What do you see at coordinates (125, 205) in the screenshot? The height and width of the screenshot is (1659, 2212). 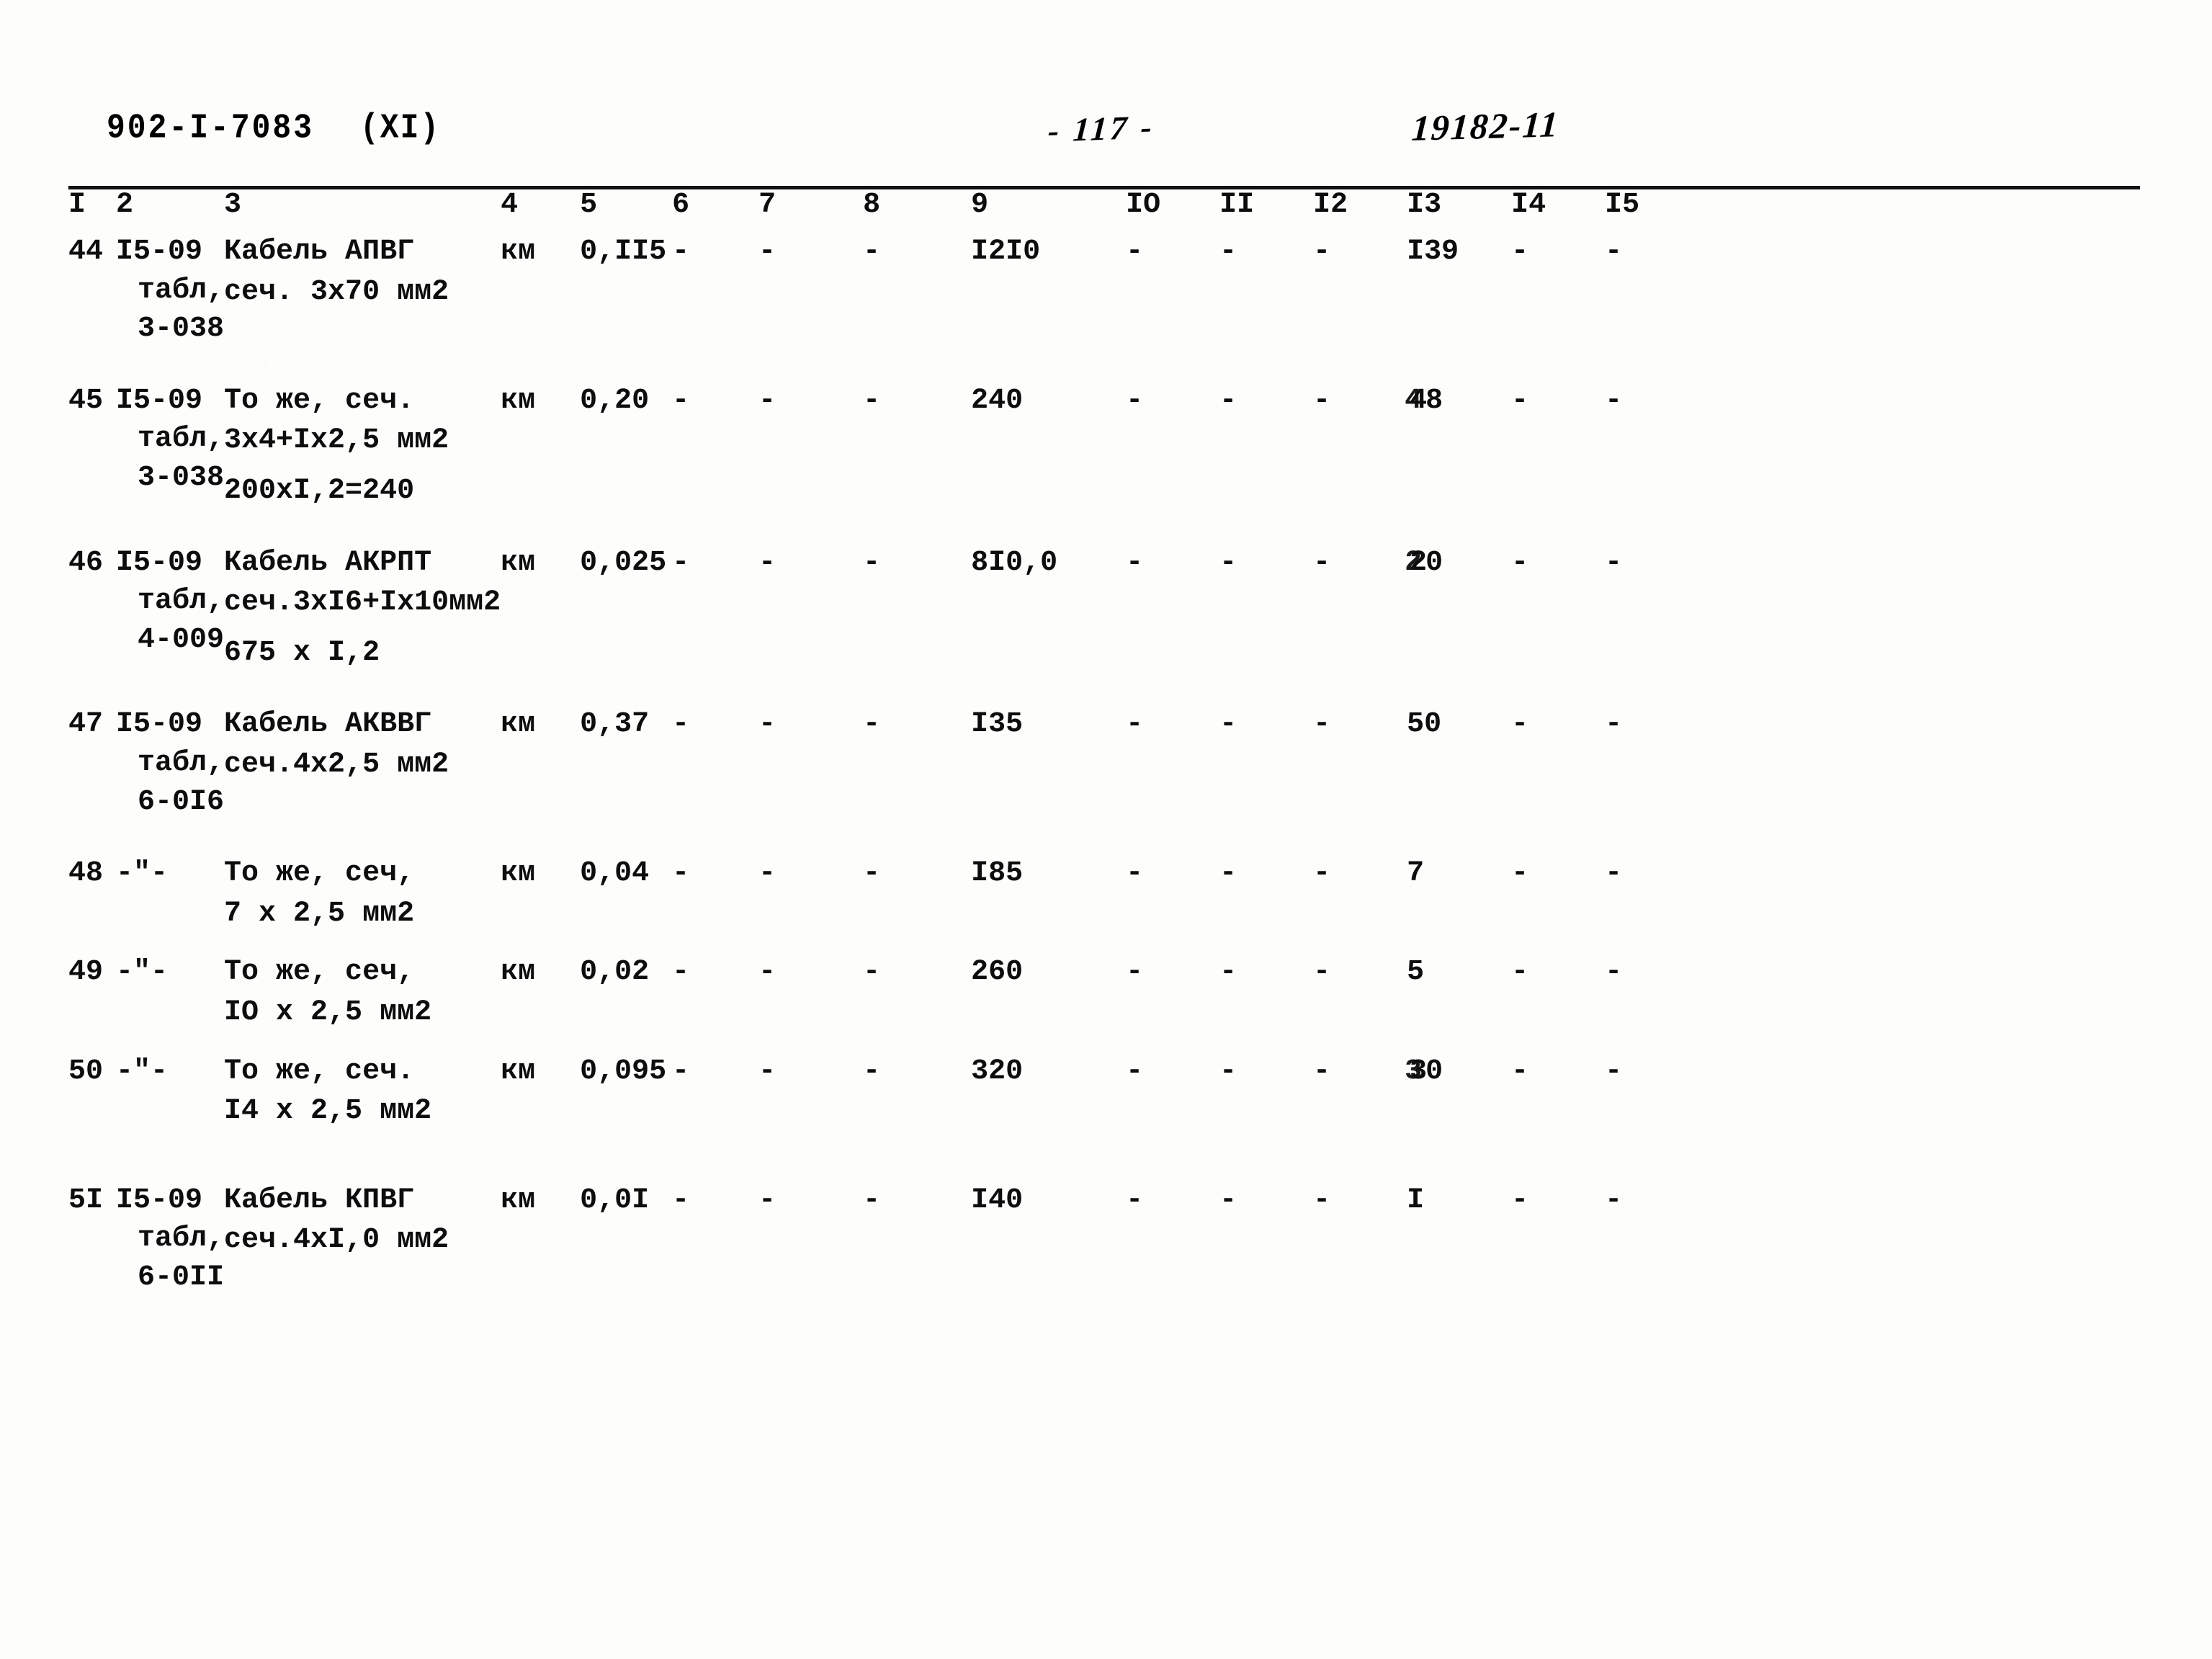 I see `column-number-2: 2` at bounding box center [125, 205].